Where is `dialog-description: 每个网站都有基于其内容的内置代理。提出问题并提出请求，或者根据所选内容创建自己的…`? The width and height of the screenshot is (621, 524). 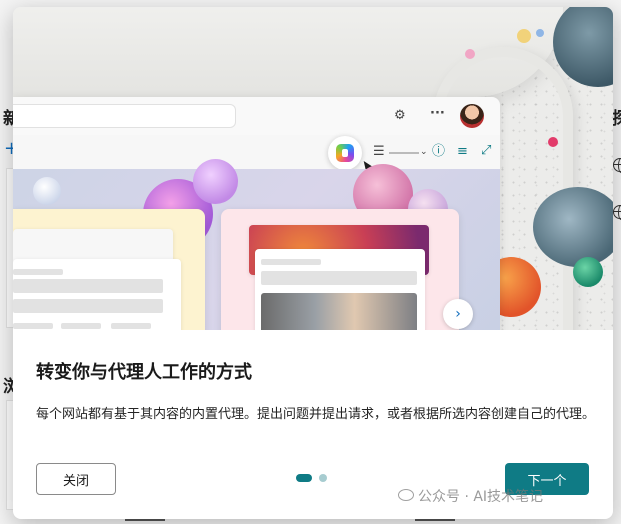 dialog-description: 每个网站都有基于其内容的内置代理。提出问题并提出请求，或者根据所选内容创建自己的… is located at coordinates (316, 414).